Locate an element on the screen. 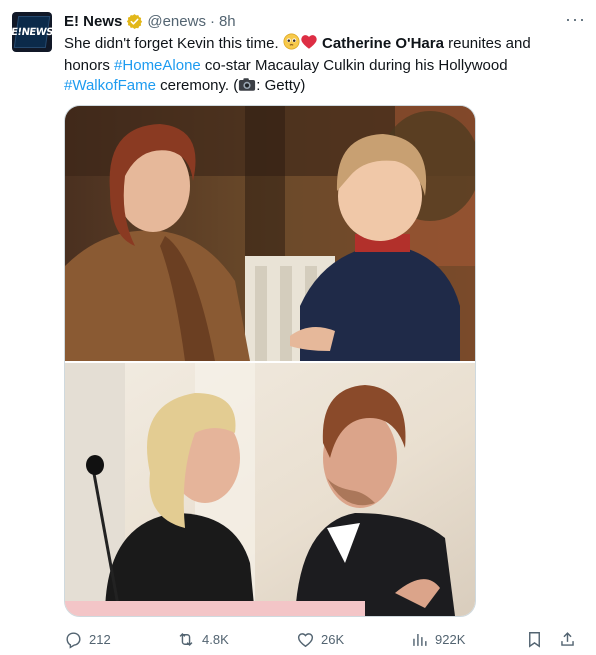 This screenshot has height=655, width=596. avatar-logo-text: E!NEWS is located at coordinates (32, 32).